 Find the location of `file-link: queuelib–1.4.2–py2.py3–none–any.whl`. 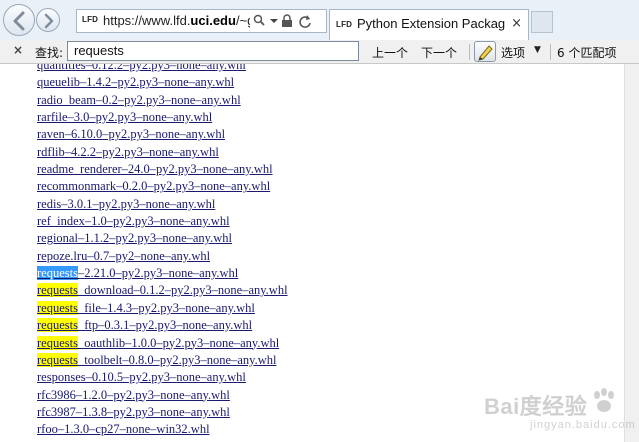

file-link: queuelib–1.4.2–py2.py3–none–any.whl is located at coordinates (135, 82).